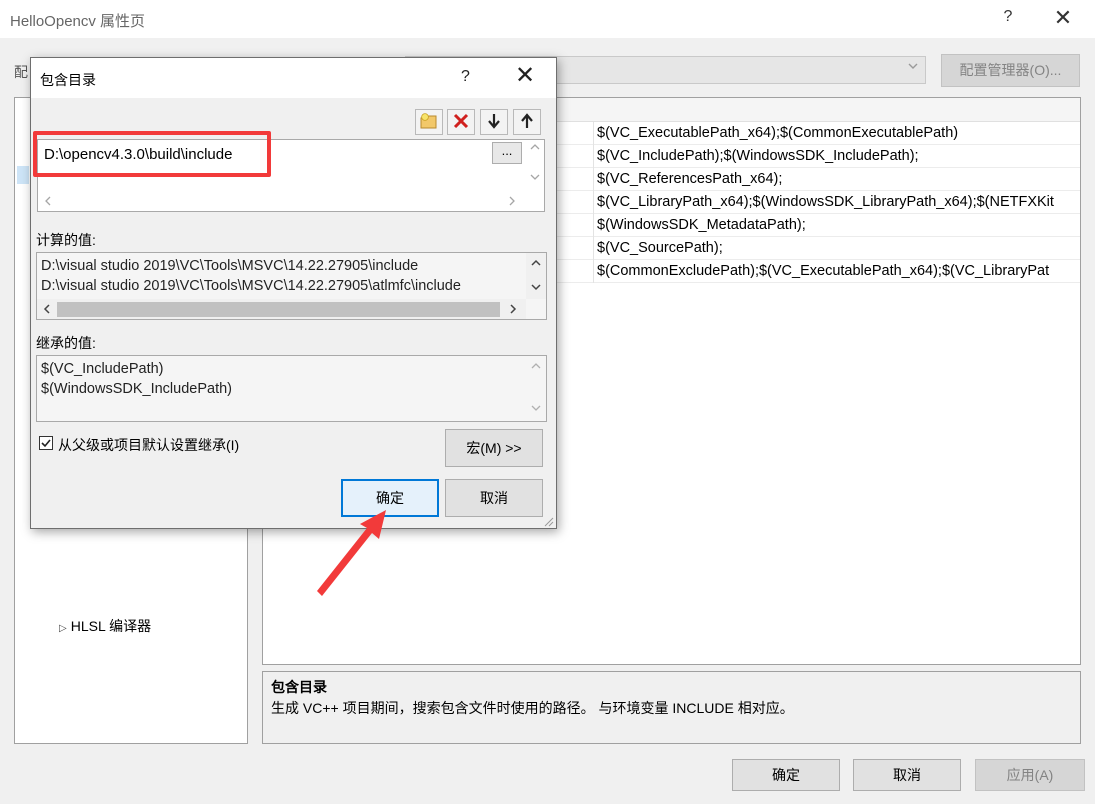 This screenshot has height=804, width=1095. What do you see at coordinates (701, 225) in the screenshot?
I see `property-value: $(WindowsSDK_MetadataPath);` at bounding box center [701, 225].